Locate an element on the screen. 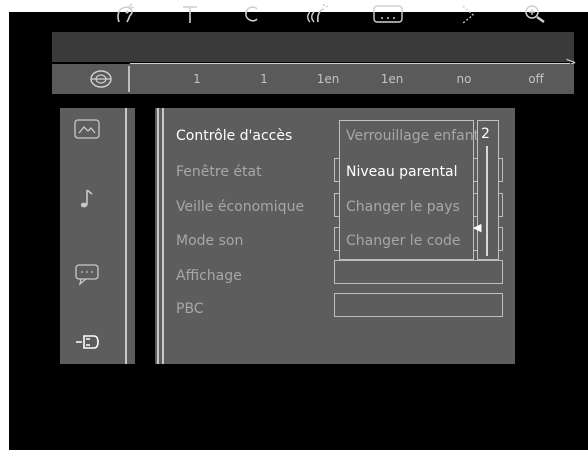 The image size is (588, 450). angle-icon-svg is located at coordinates (468, 14).